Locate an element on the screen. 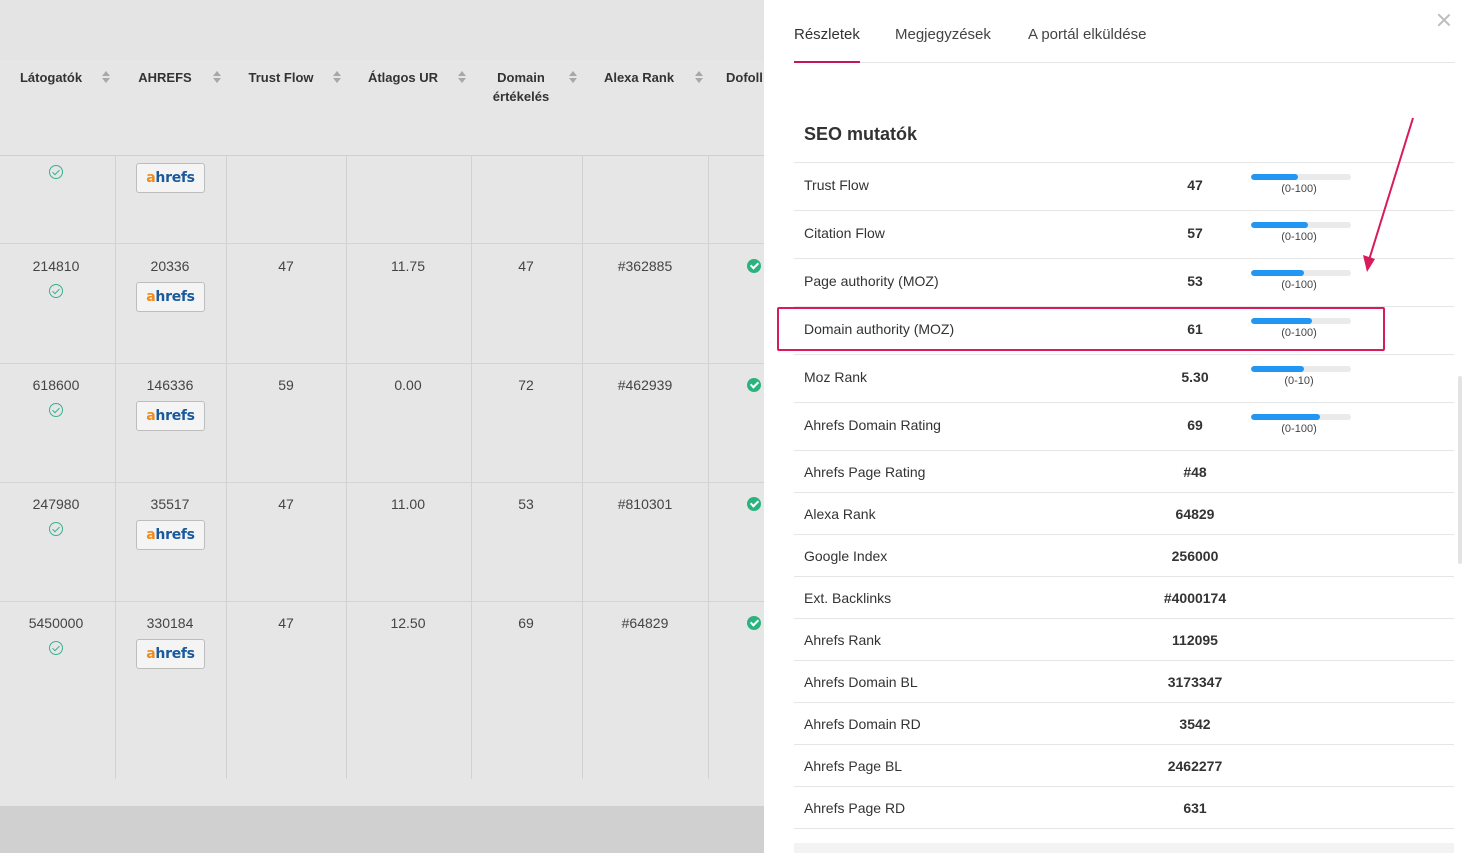 The image size is (1484, 853). column-header-ahrefs: AHREFS is located at coordinates (165, 77).